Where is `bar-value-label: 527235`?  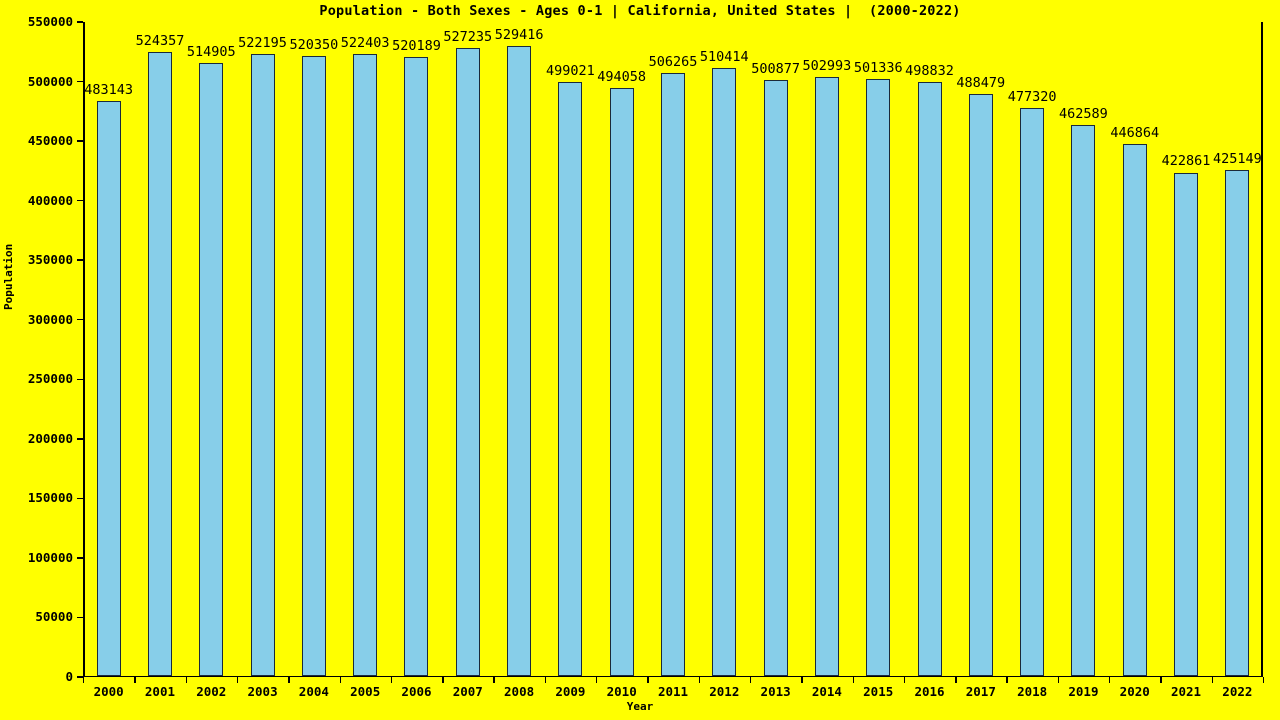 bar-value-label: 527235 is located at coordinates (468, 37).